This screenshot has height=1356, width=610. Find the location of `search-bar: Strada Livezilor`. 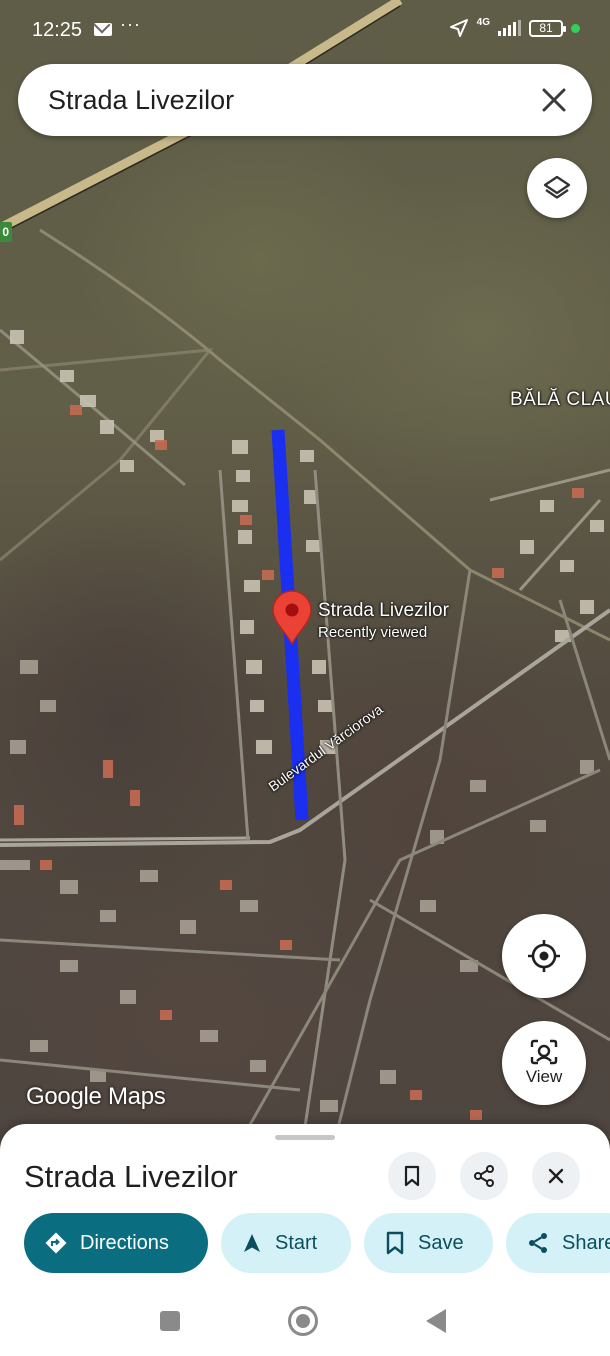

search-bar: Strada Livezilor is located at coordinates (305, 100).